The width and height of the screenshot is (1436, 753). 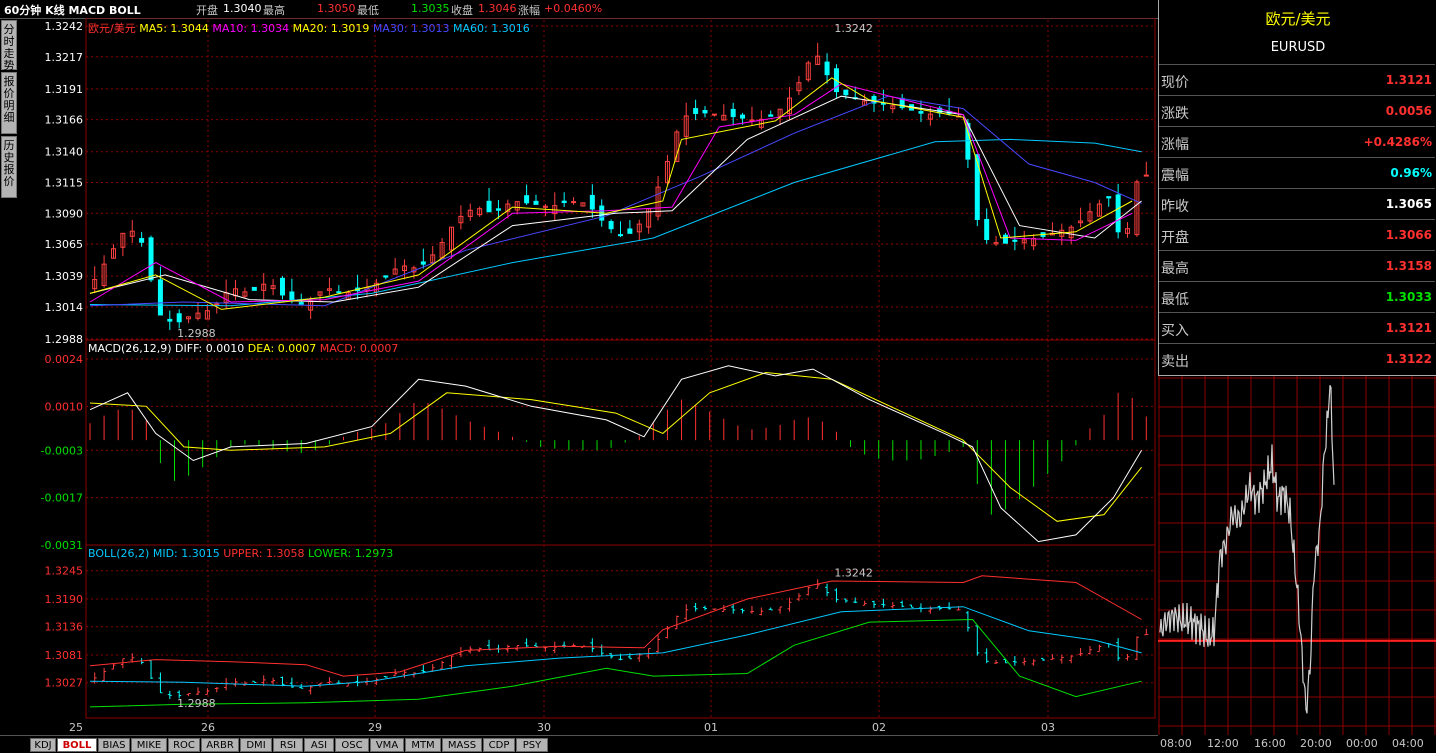 What do you see at coordinates (1408, 743) in the screenshot?
I see `intraday-time-label: 04:00` at bounding box center [1408, 743].